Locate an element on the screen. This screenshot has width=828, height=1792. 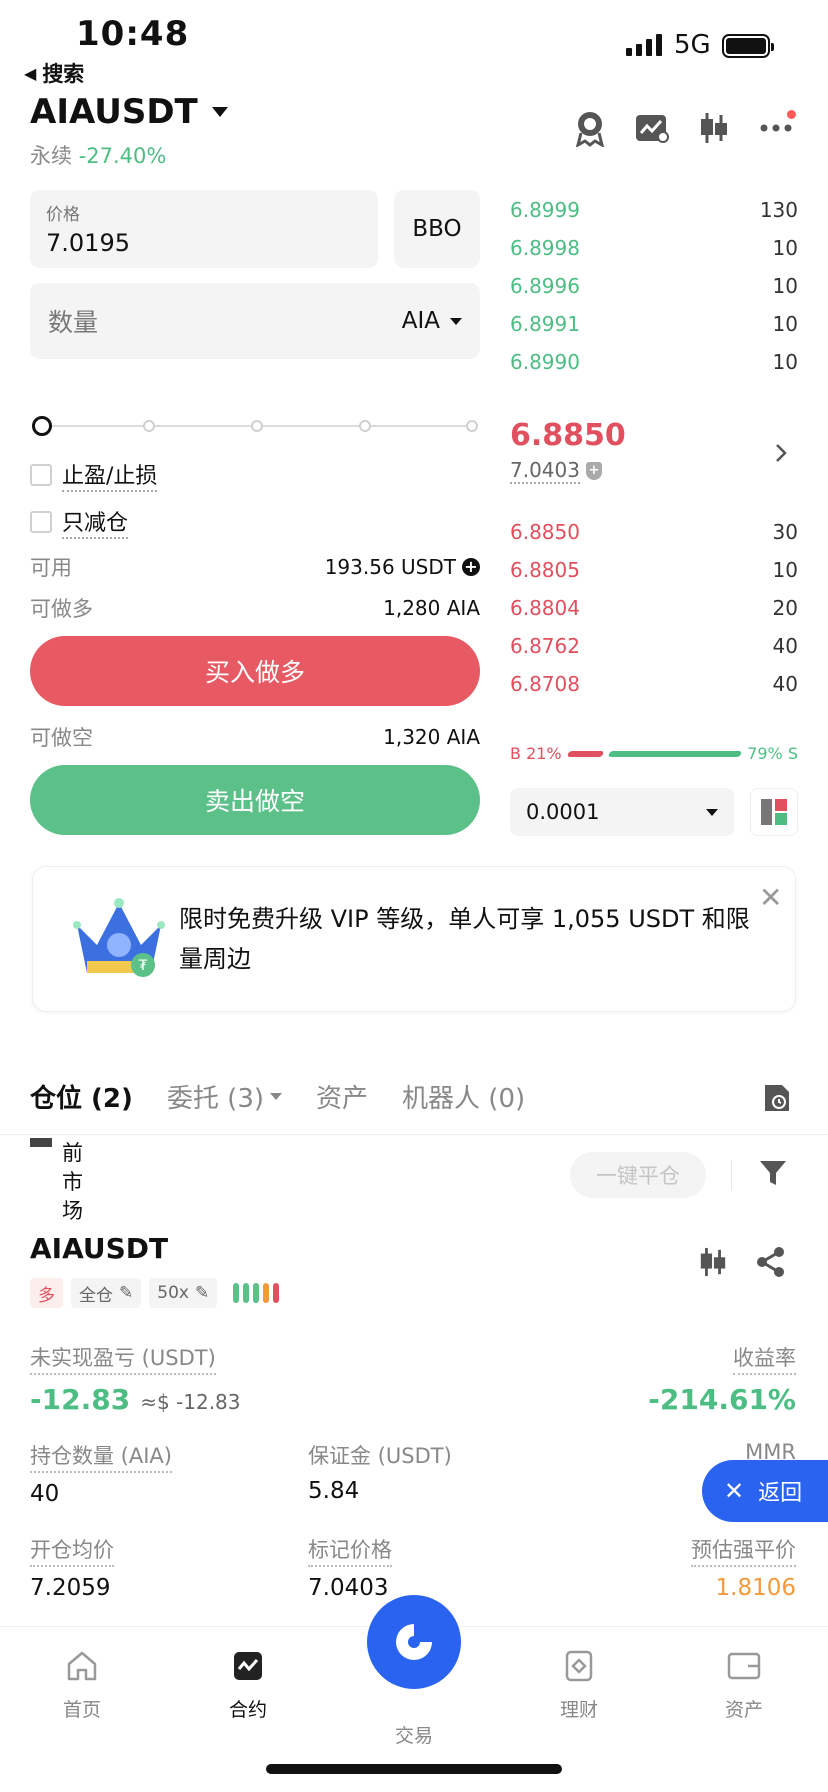
sell-short-button: 卖出做空 is located at coordinates (255, 800).